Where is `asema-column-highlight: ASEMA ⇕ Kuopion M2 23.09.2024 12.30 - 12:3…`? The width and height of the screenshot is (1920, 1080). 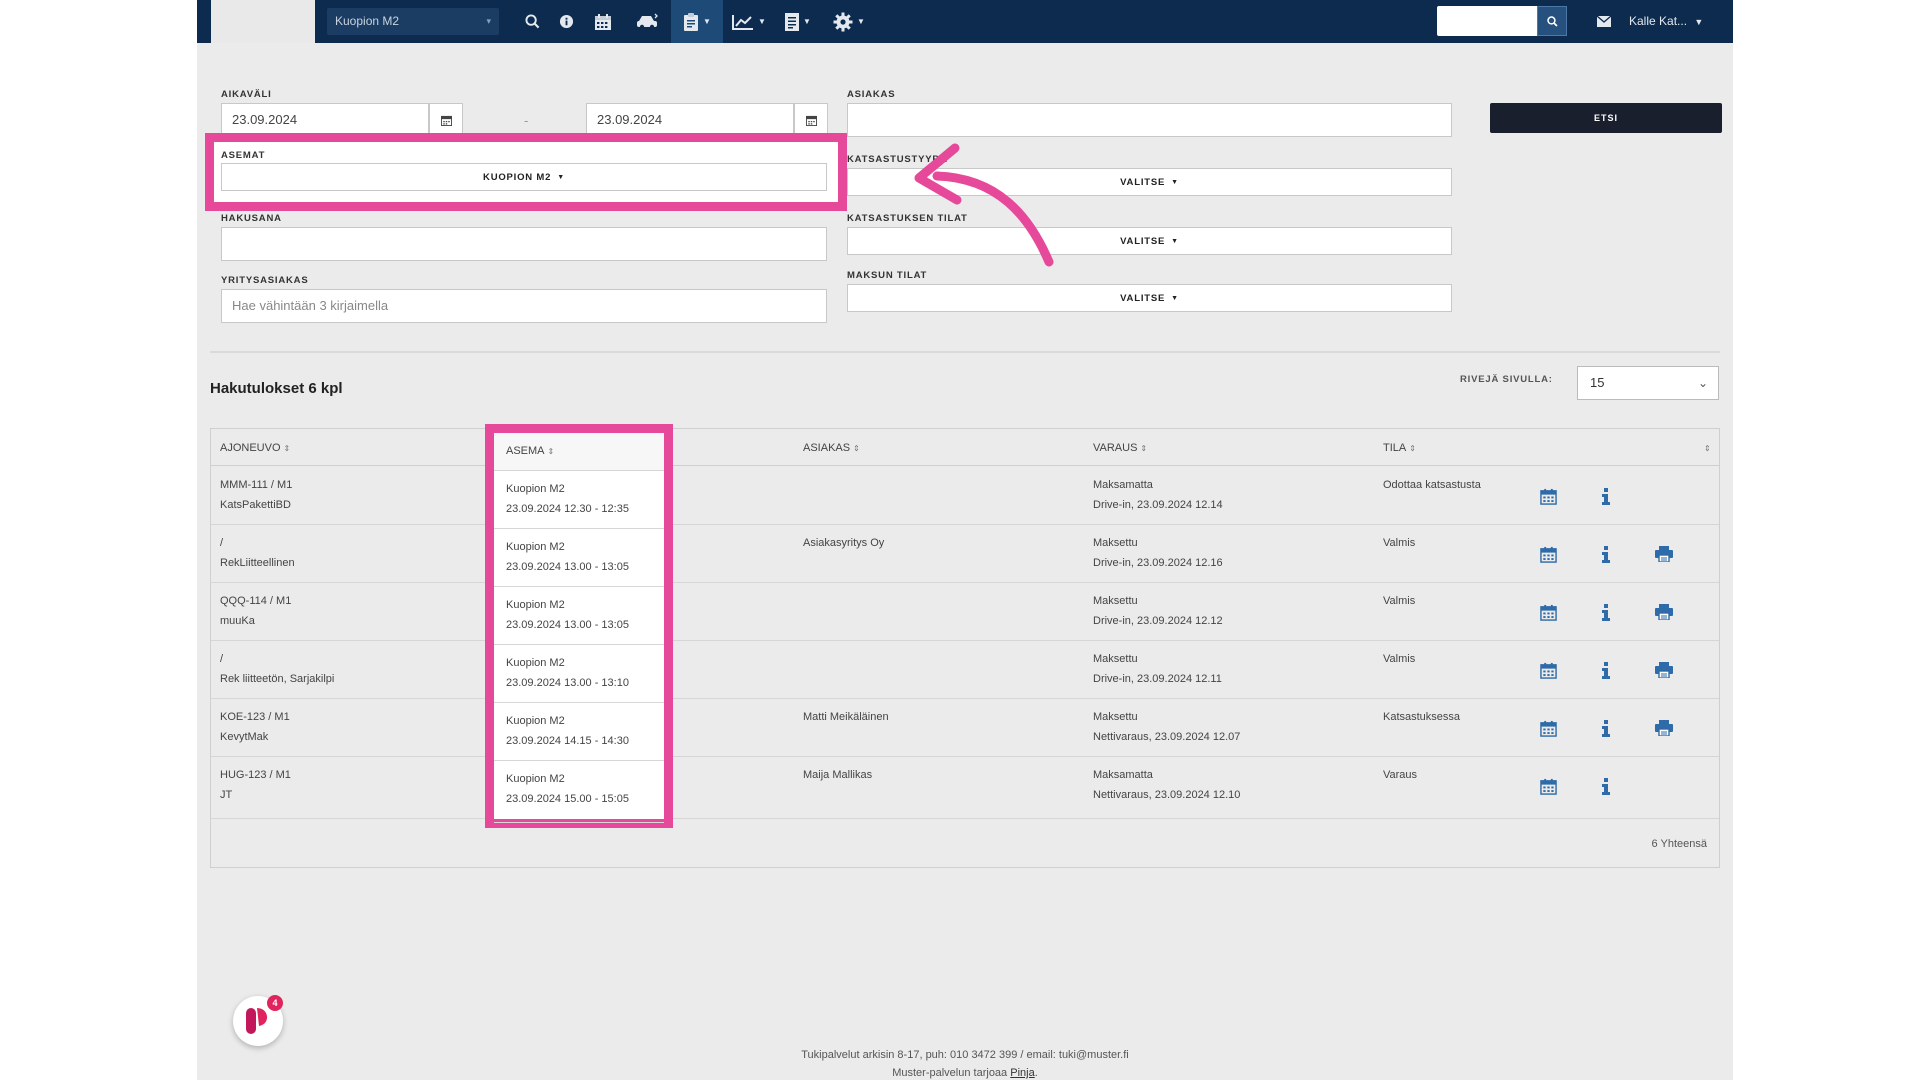 asema-column-highlight: ASEMA ⇕ Kuopion M2 23.09.2024 12.30 - 12:3… is located at coordinates (579, 626).